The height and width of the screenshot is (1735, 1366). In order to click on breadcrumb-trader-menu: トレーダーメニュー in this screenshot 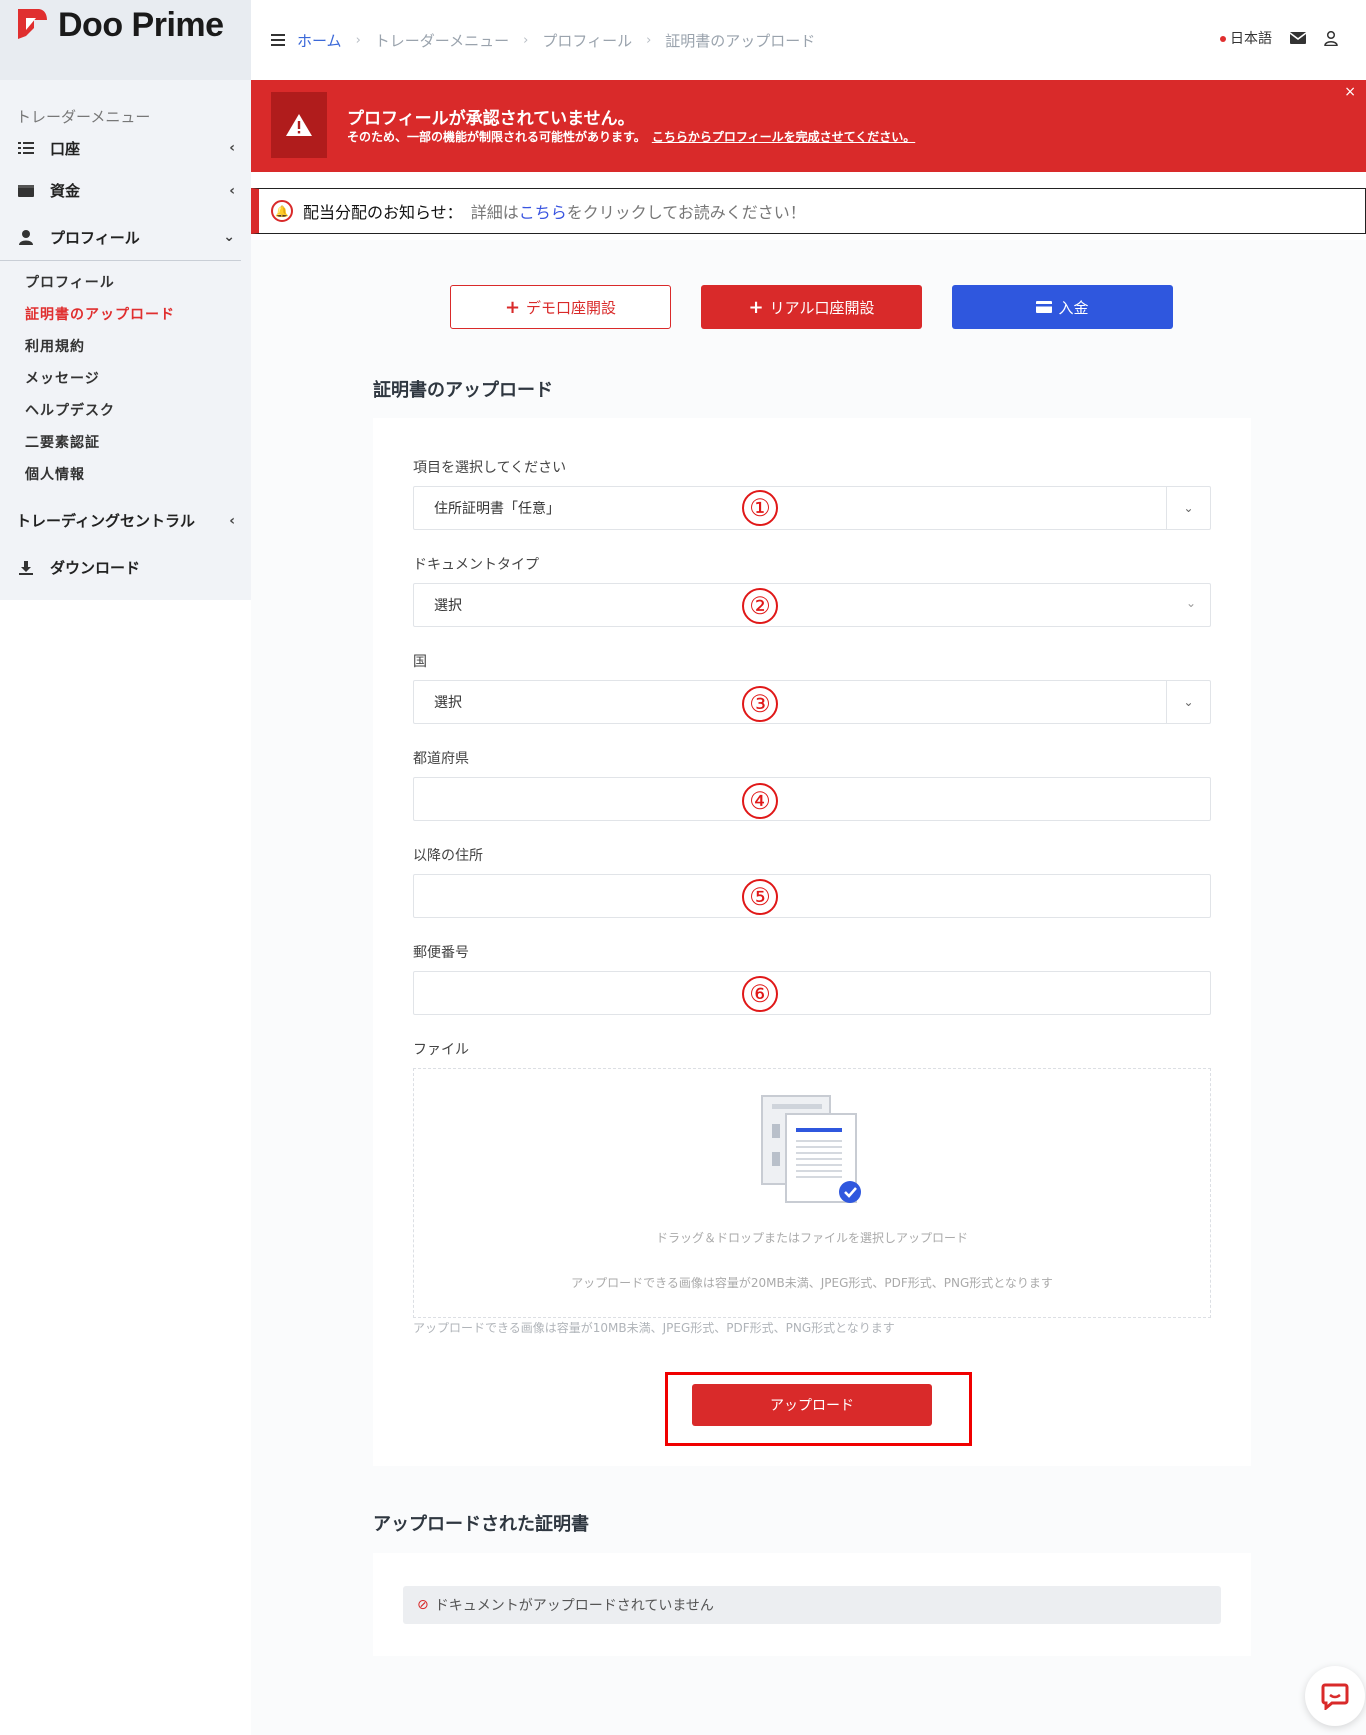, I will do `click(442, 40)`.